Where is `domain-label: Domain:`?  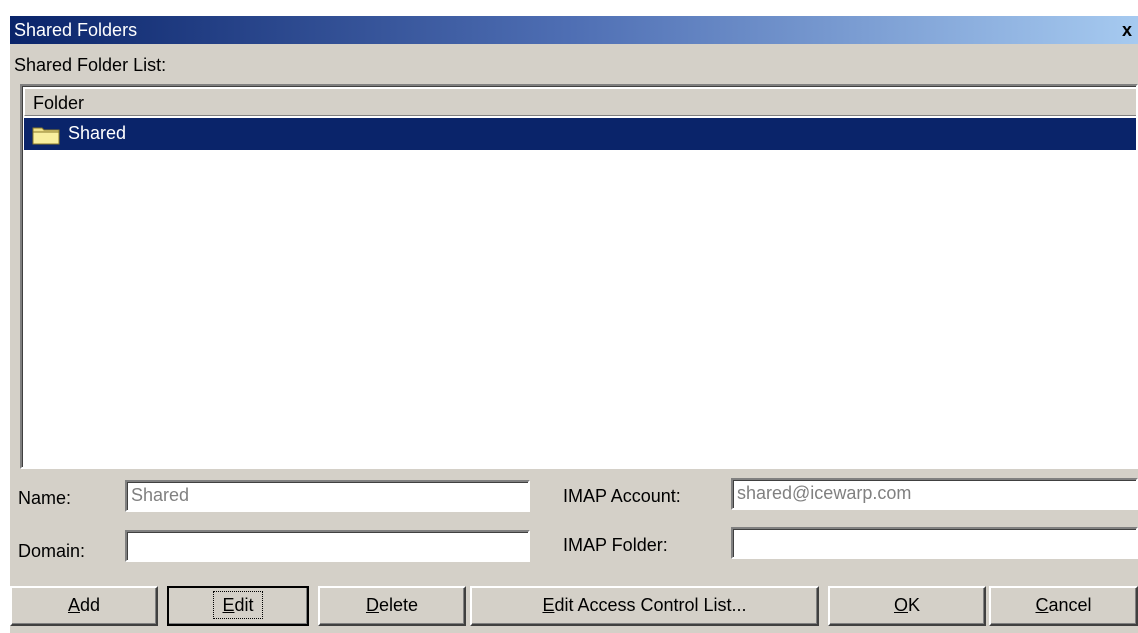 domain-label: Domain: is located at coordinates (52, 551).